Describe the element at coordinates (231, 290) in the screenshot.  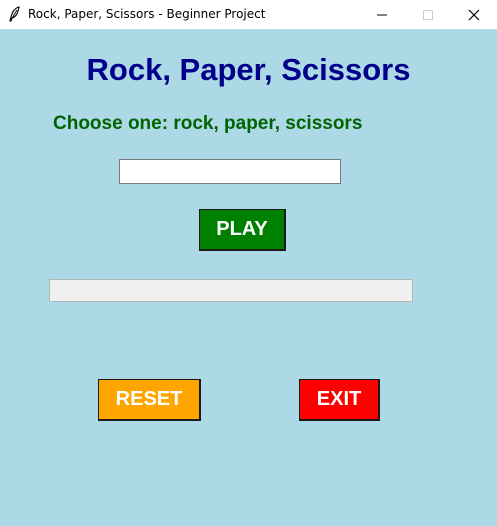
I see `result-display` at that location.